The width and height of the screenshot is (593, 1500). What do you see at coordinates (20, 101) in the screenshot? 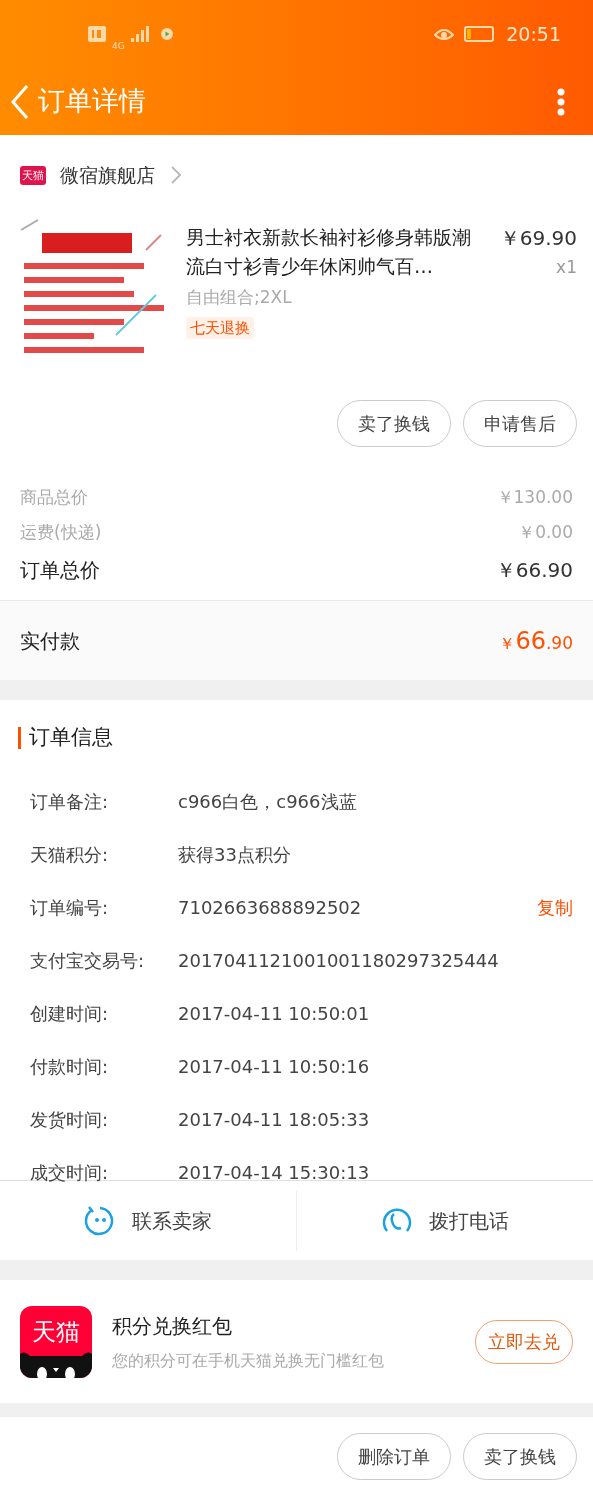
I see `back-icon` at bounding box center [20, 101].